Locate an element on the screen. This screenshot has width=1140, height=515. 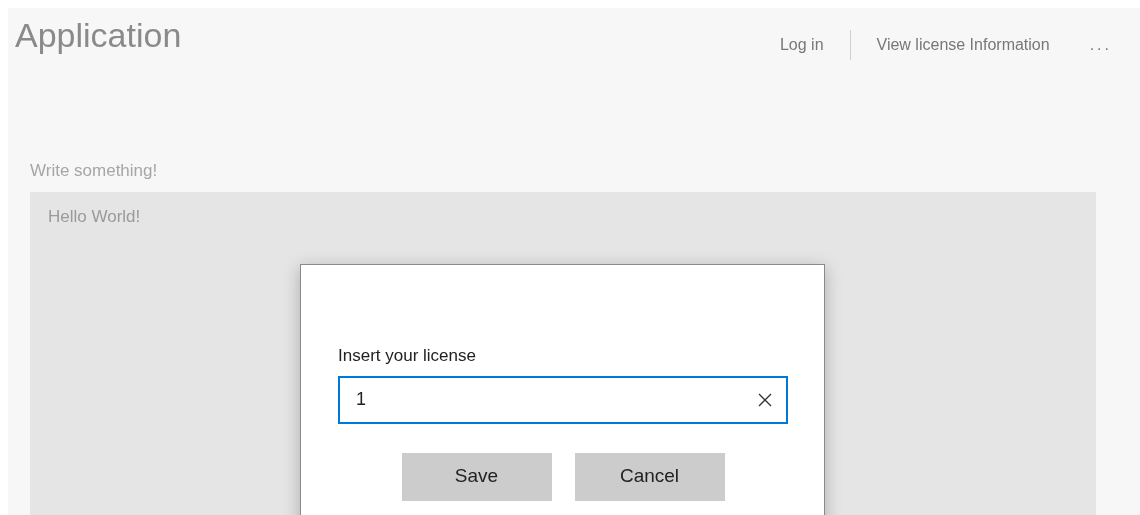
license-field: 1 is located at coordinates (563, 399).